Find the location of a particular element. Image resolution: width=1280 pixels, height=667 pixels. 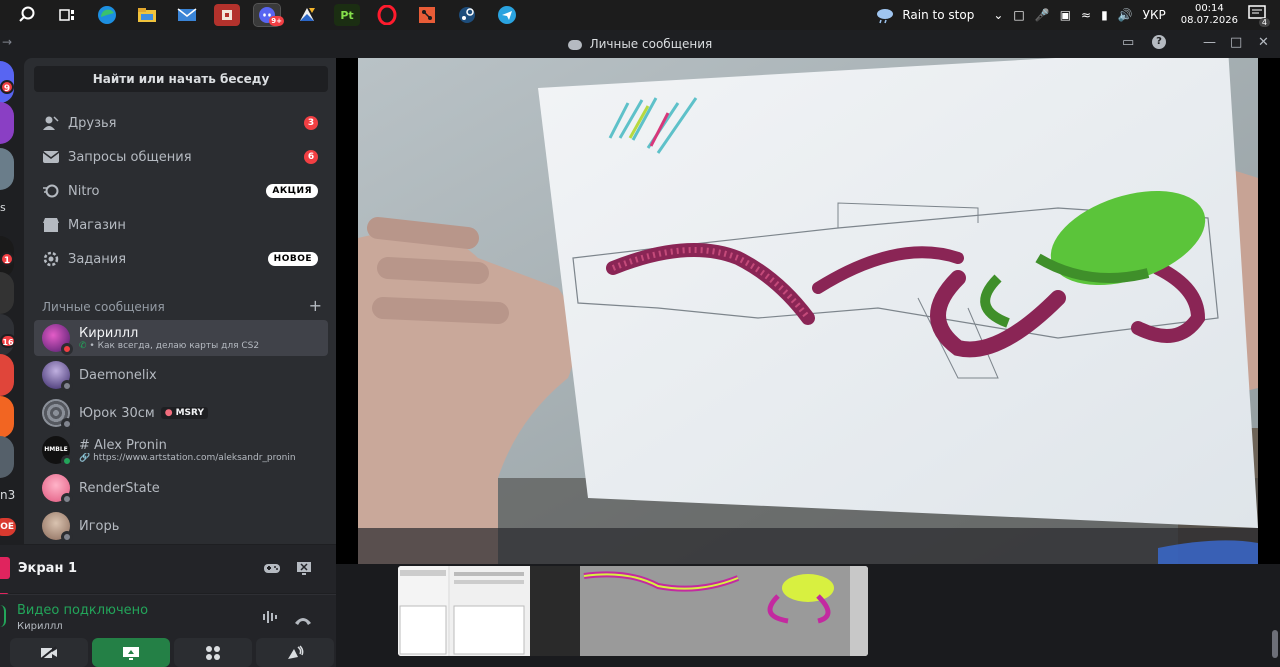

help-icon: ? is located at coordinates (1159, 42).